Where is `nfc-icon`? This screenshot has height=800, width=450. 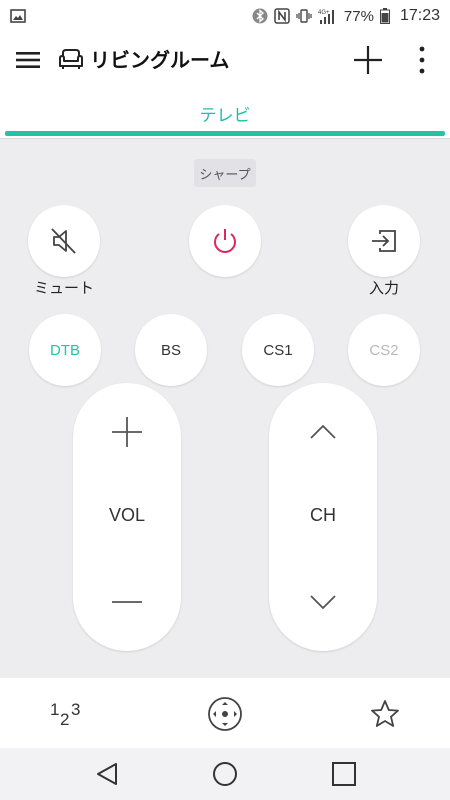 nfc-icon is located at coordinates (282, 16).